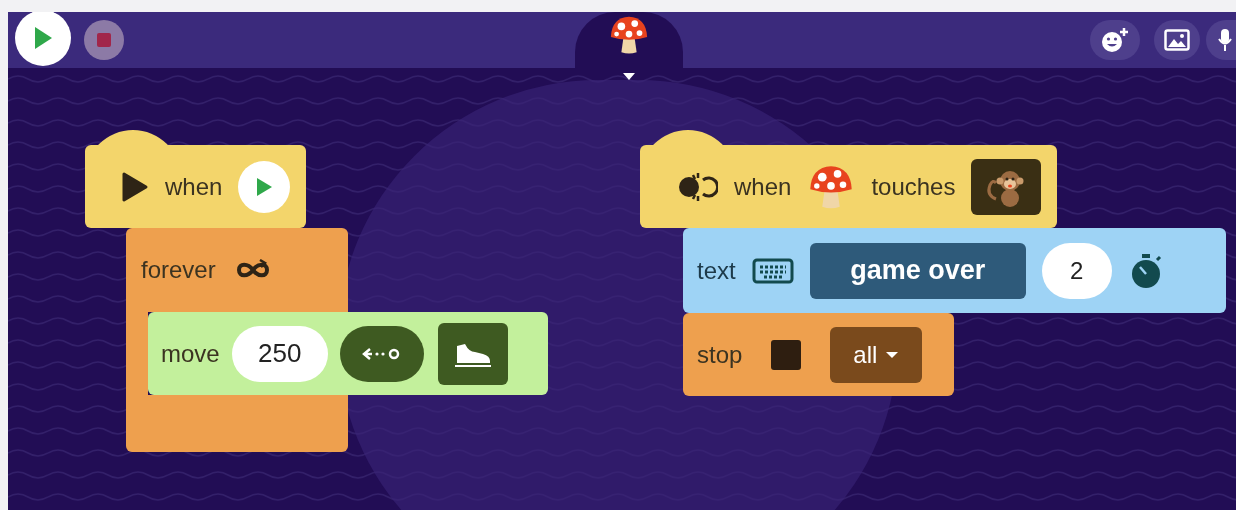 This screenshot has height=510, width=1236. I want to click on arrow-left-icon, so click(381, 353).